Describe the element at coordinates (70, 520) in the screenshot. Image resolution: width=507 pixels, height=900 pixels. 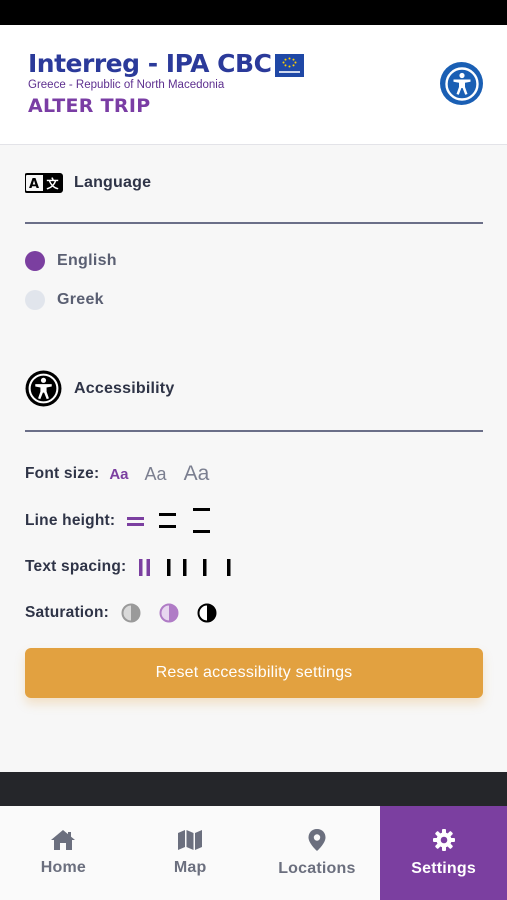
I see `line-height-label: Line height:` at that location.